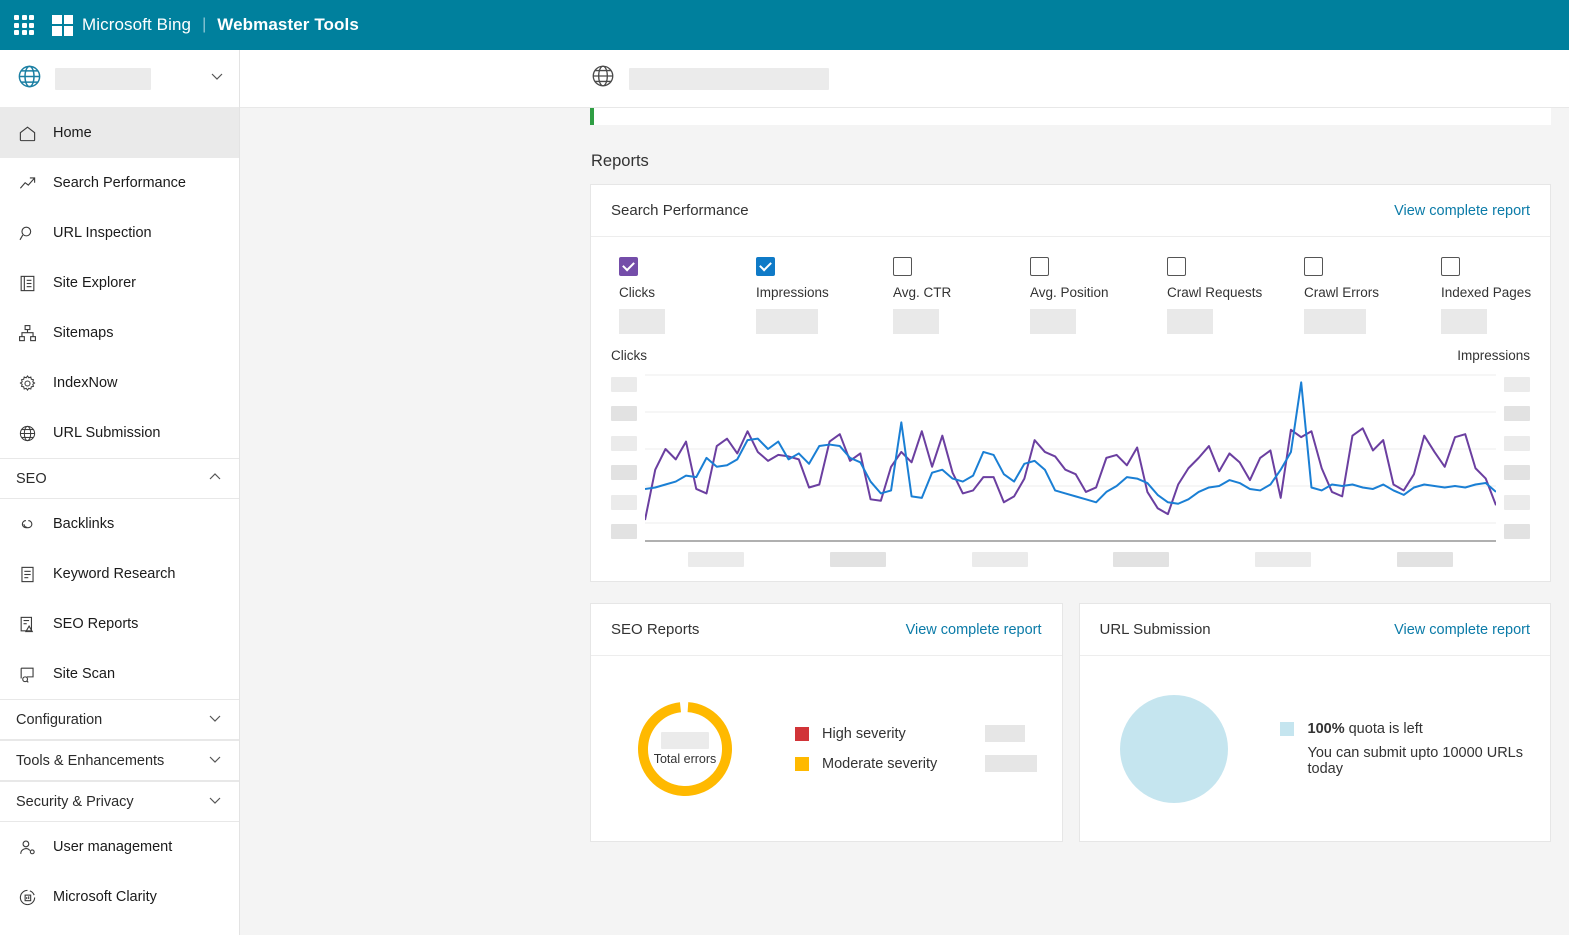 The width and height of the screenshot is (1569, 935). I want to click on sidebar-item-site-scan: Site Scan, so click(119, 674).